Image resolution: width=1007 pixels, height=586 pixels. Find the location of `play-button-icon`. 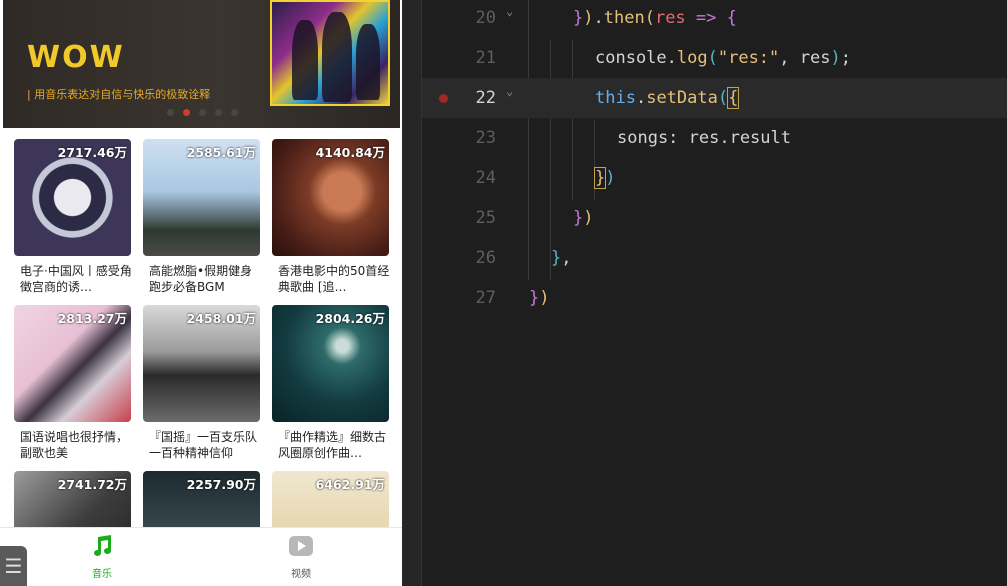

play-button-icon is located at coordinates (301, 546).